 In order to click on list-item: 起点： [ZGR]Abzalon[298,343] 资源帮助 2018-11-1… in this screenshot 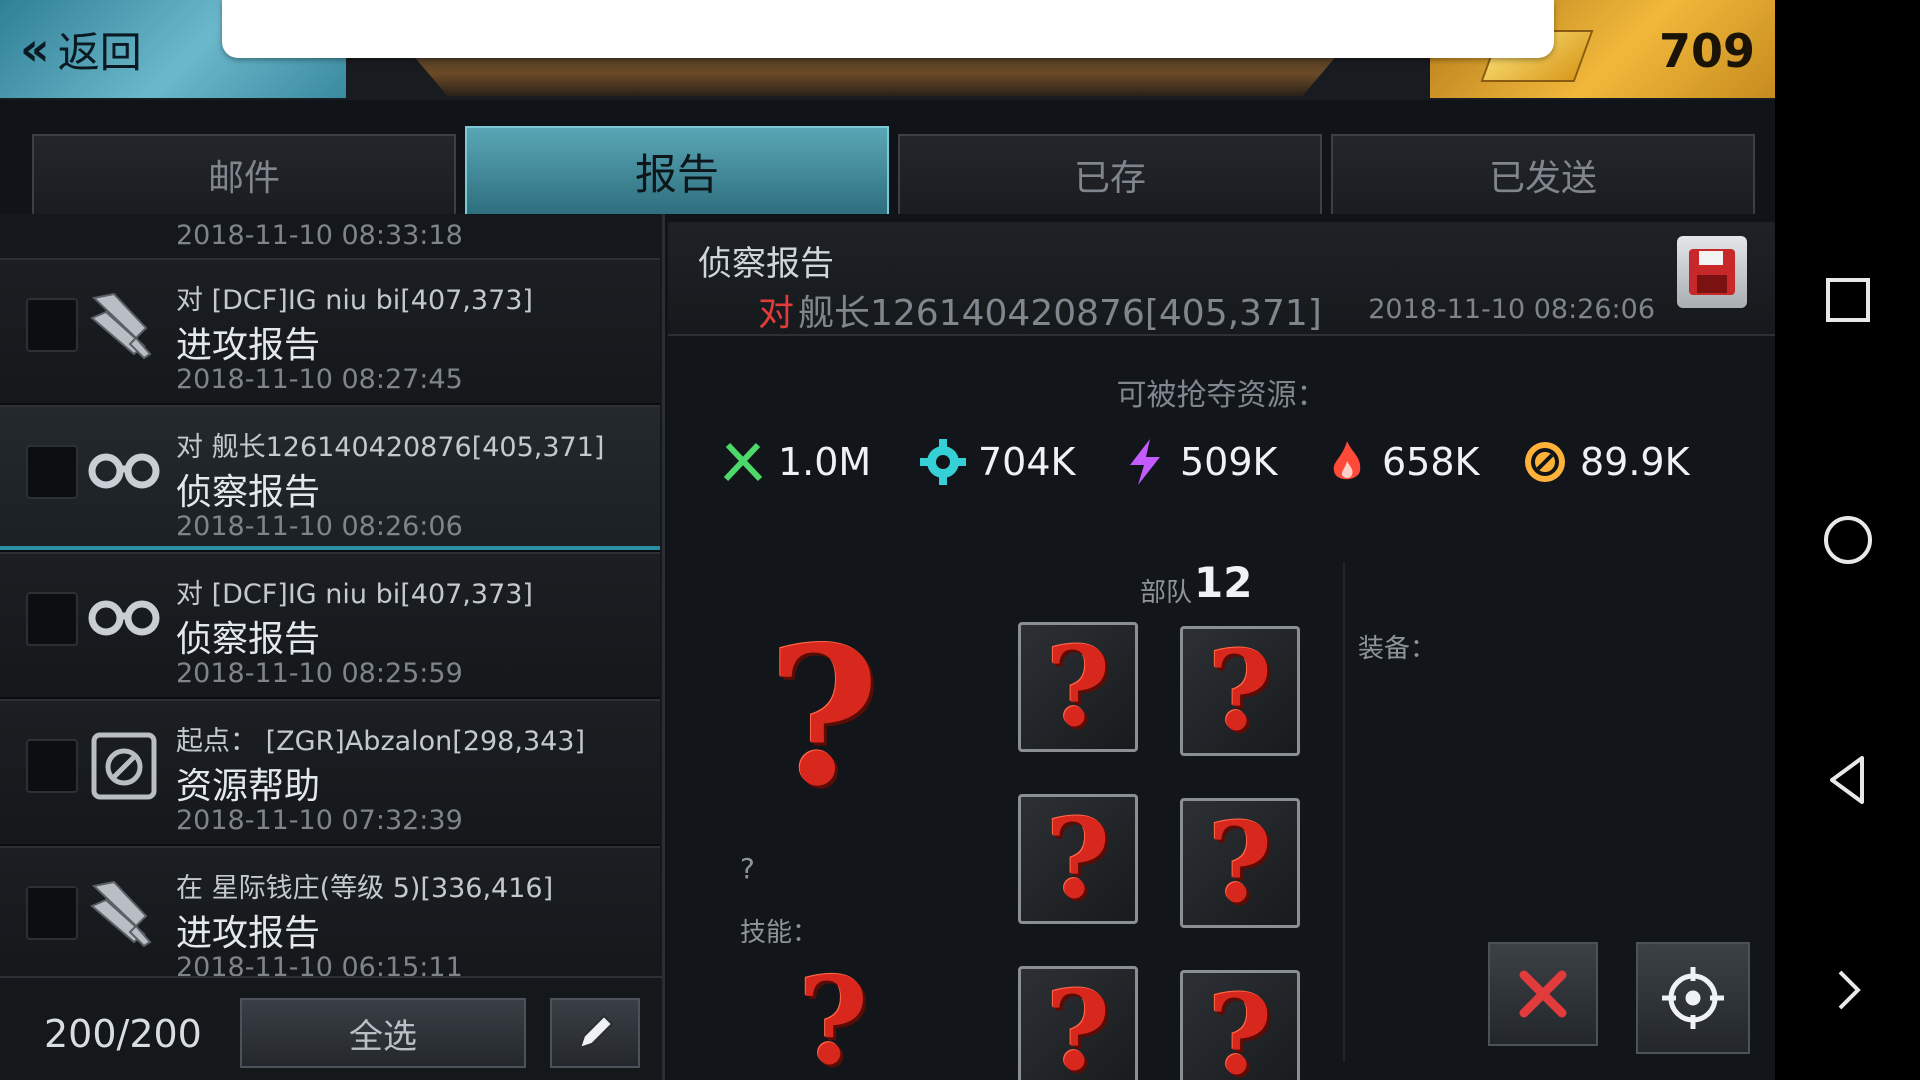, I will do `click(330, 772)`.